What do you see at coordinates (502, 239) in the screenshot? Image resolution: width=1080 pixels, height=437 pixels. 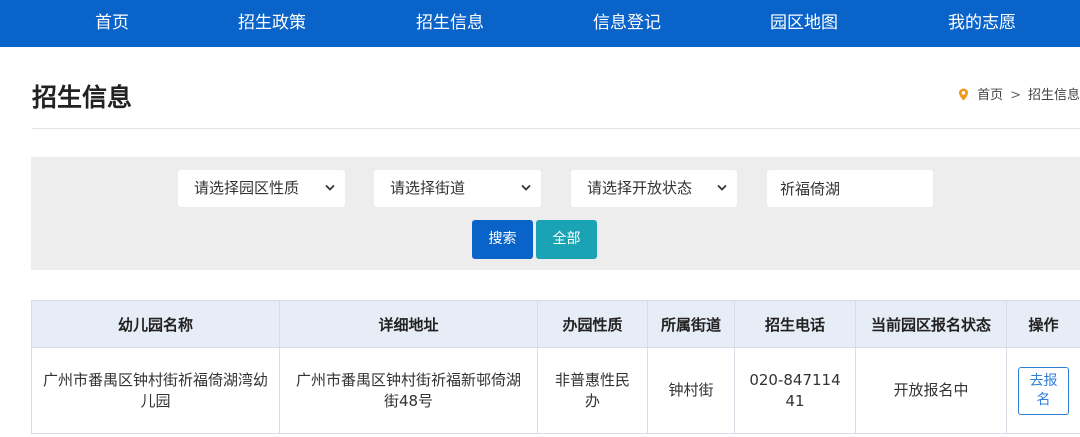 I see `search-button: 搜索` at bounding box center [502, 239].